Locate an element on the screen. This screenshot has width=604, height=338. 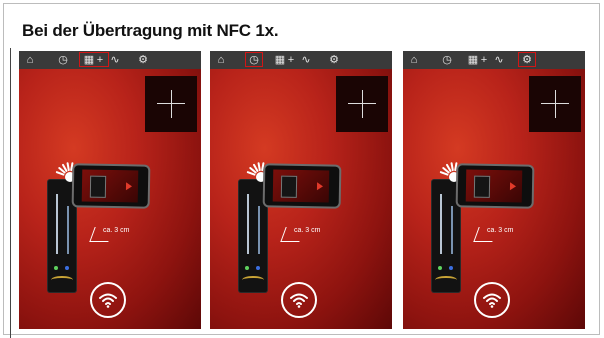
caption-title: Bei der Übertragung mit NFC 1x. is located at coordinates (150, 30).